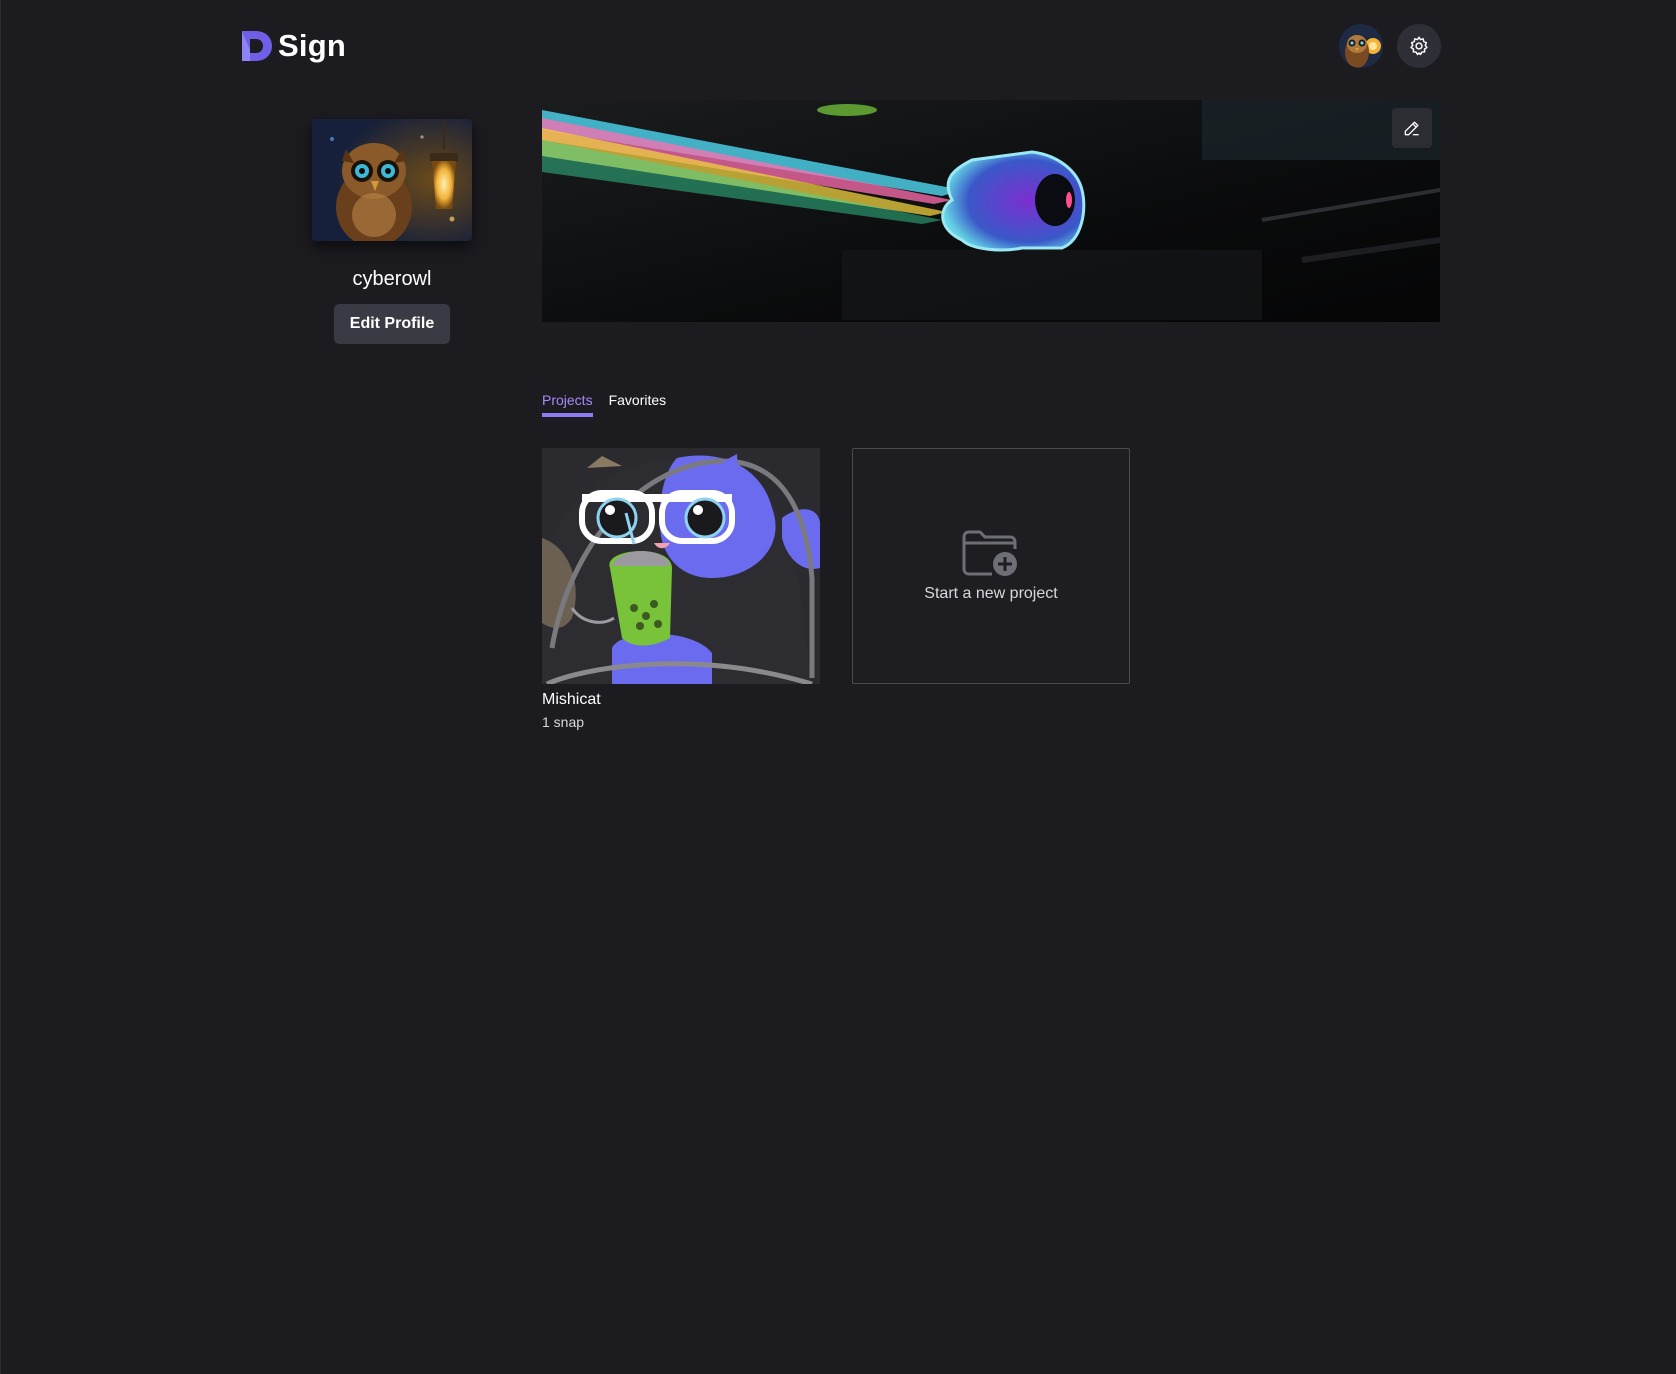  I want to click on pencil-icon, so click(1411, 128).